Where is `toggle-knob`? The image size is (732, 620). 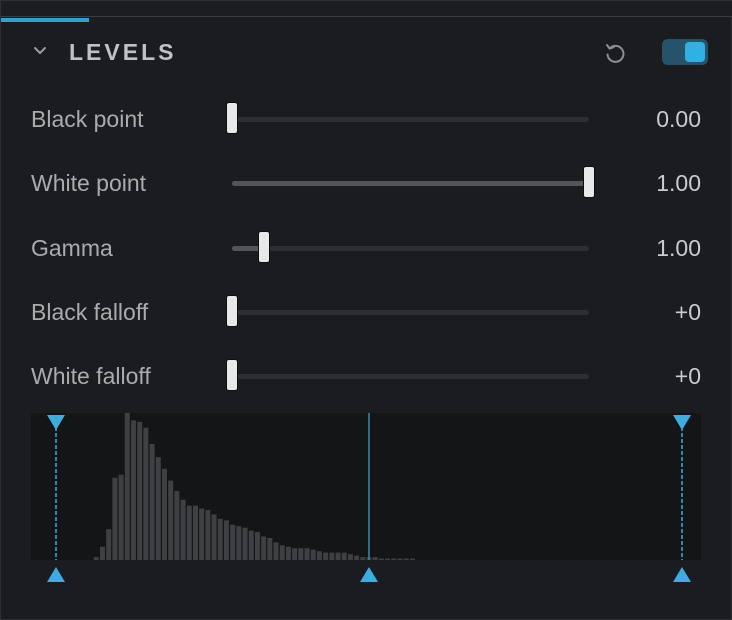 toggle-knob is located at coordinates (695, 52).